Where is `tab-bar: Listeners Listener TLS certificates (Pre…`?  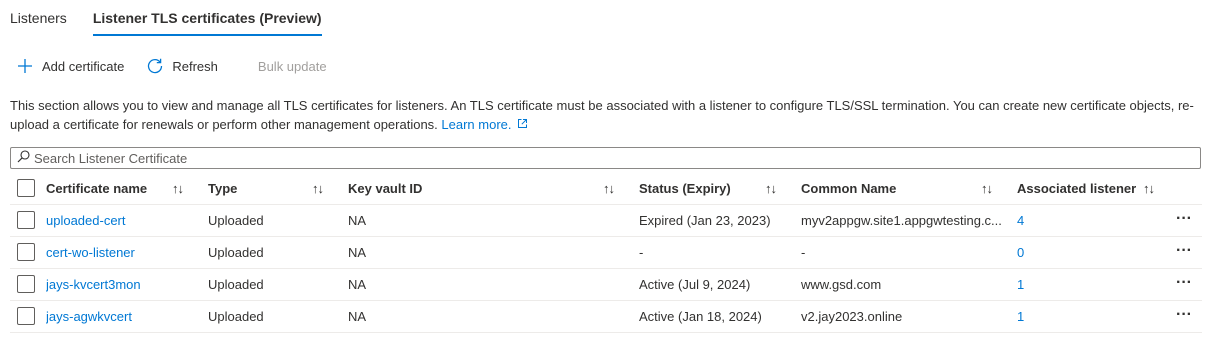
tab-bar: Listeners Listener TLS certificates (Pre… is located at coordinates (179, 18).